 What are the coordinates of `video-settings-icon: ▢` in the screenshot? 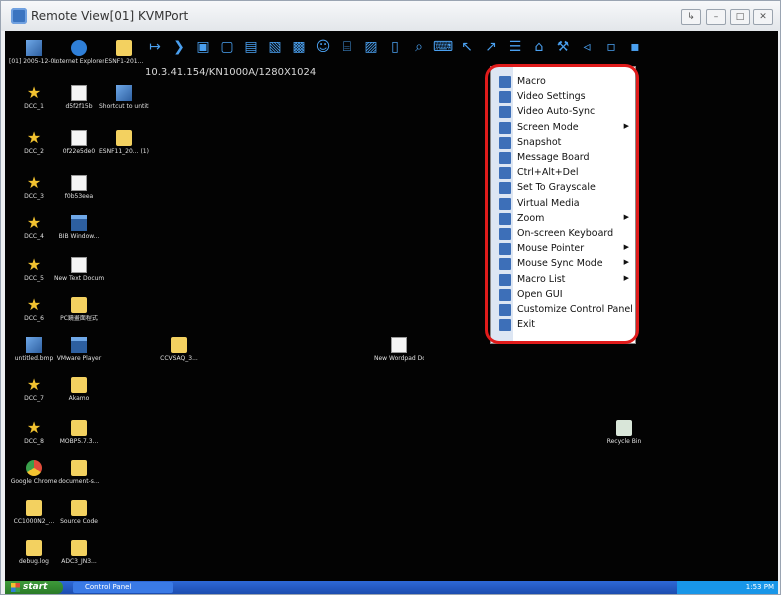 It's located at (227, 47).